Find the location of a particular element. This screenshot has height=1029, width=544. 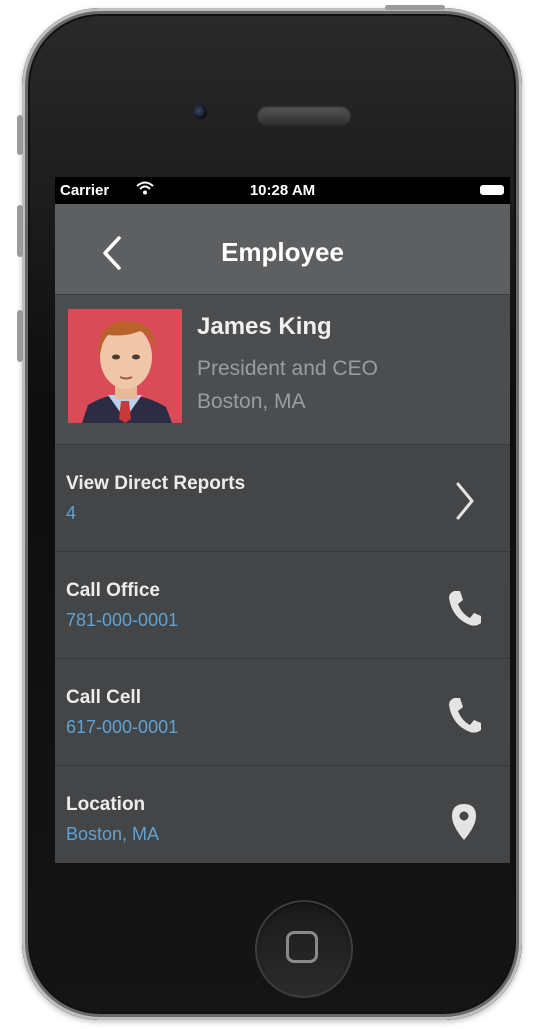

call-cell-row: Call Cell 617-000-0001 is located at coordinates (282, 712).